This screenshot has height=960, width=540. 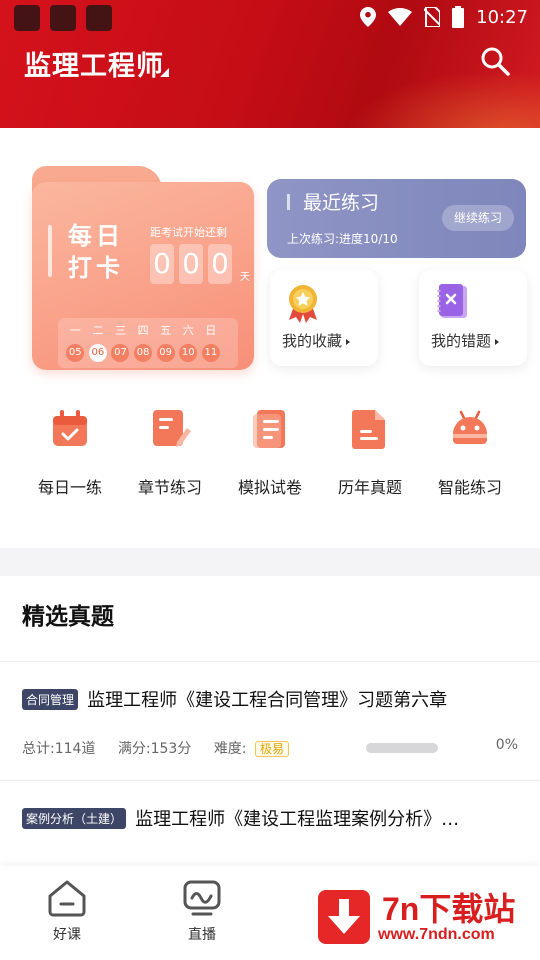 What do you see at coordinates (470, 459) in the screenshot?
I see `quick-menu-item-smart: 智能练习` at bounding box center [470, 459].